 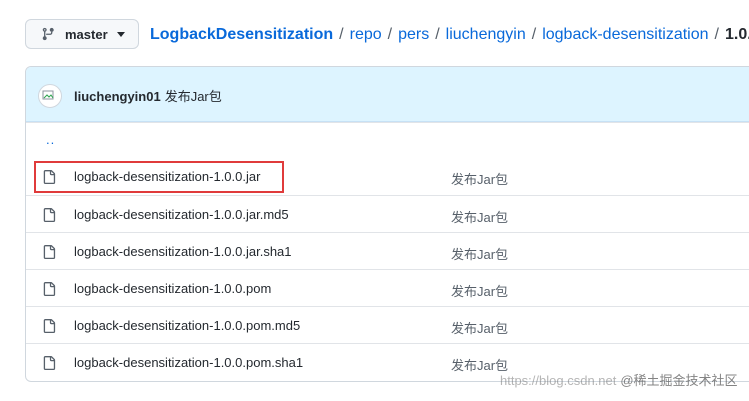 What do you see at coordinates (167, 176) in the screenshot?
I see `file-name-link: logback-desensitization-1.0.0.jar` at bounding box center [167, 176].